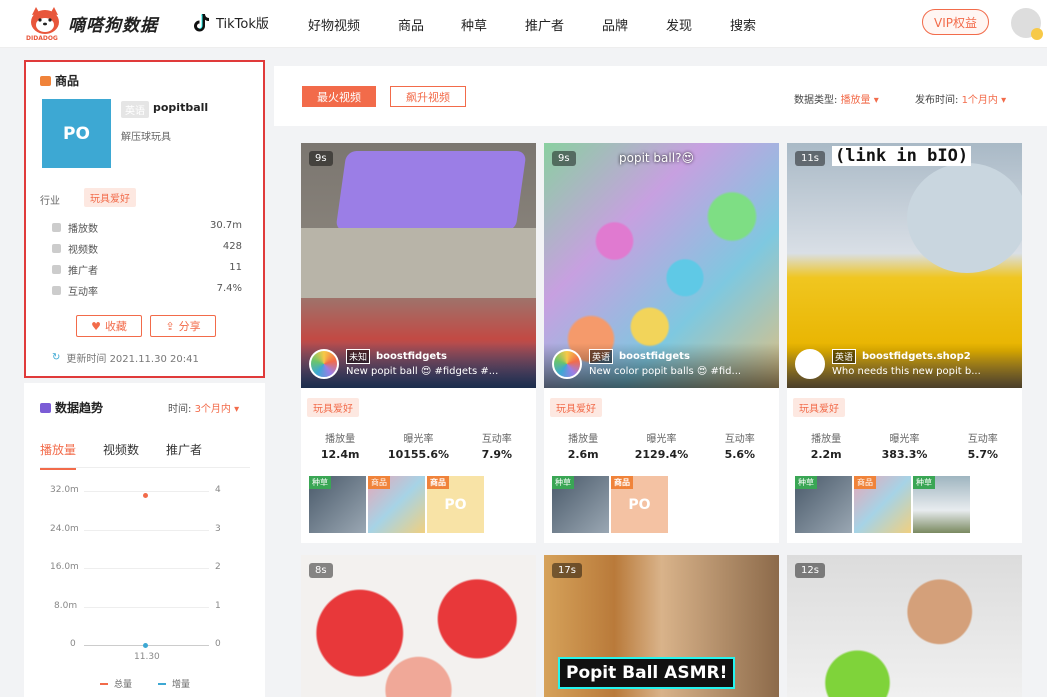 This screenshot has width=1047, height=697. Describe the element at coordinates (474, 24) in the screenshot. I see `nav-seeding: 种草` at that location.